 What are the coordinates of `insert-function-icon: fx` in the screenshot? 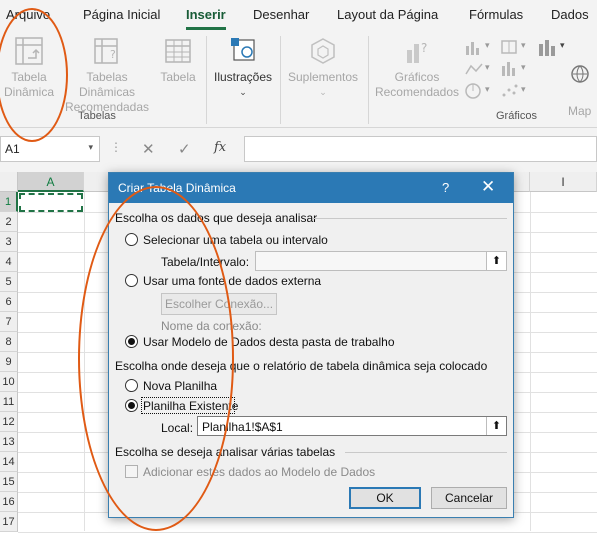 It's located at (220, 147).